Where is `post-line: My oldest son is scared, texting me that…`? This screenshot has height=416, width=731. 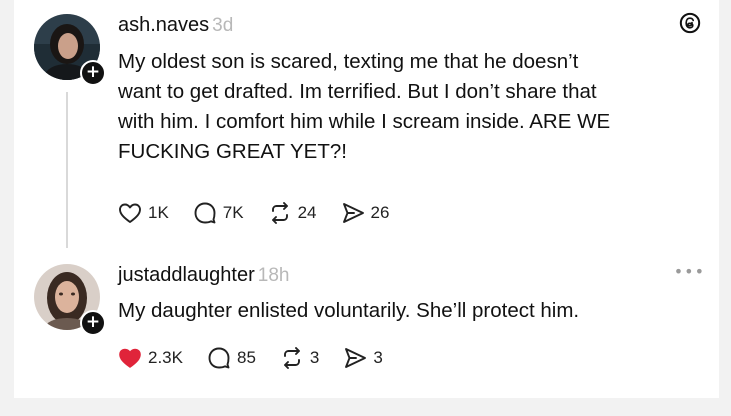 post-line: My oldest son is scared, texting me that… is located at coordinates (348, 61).